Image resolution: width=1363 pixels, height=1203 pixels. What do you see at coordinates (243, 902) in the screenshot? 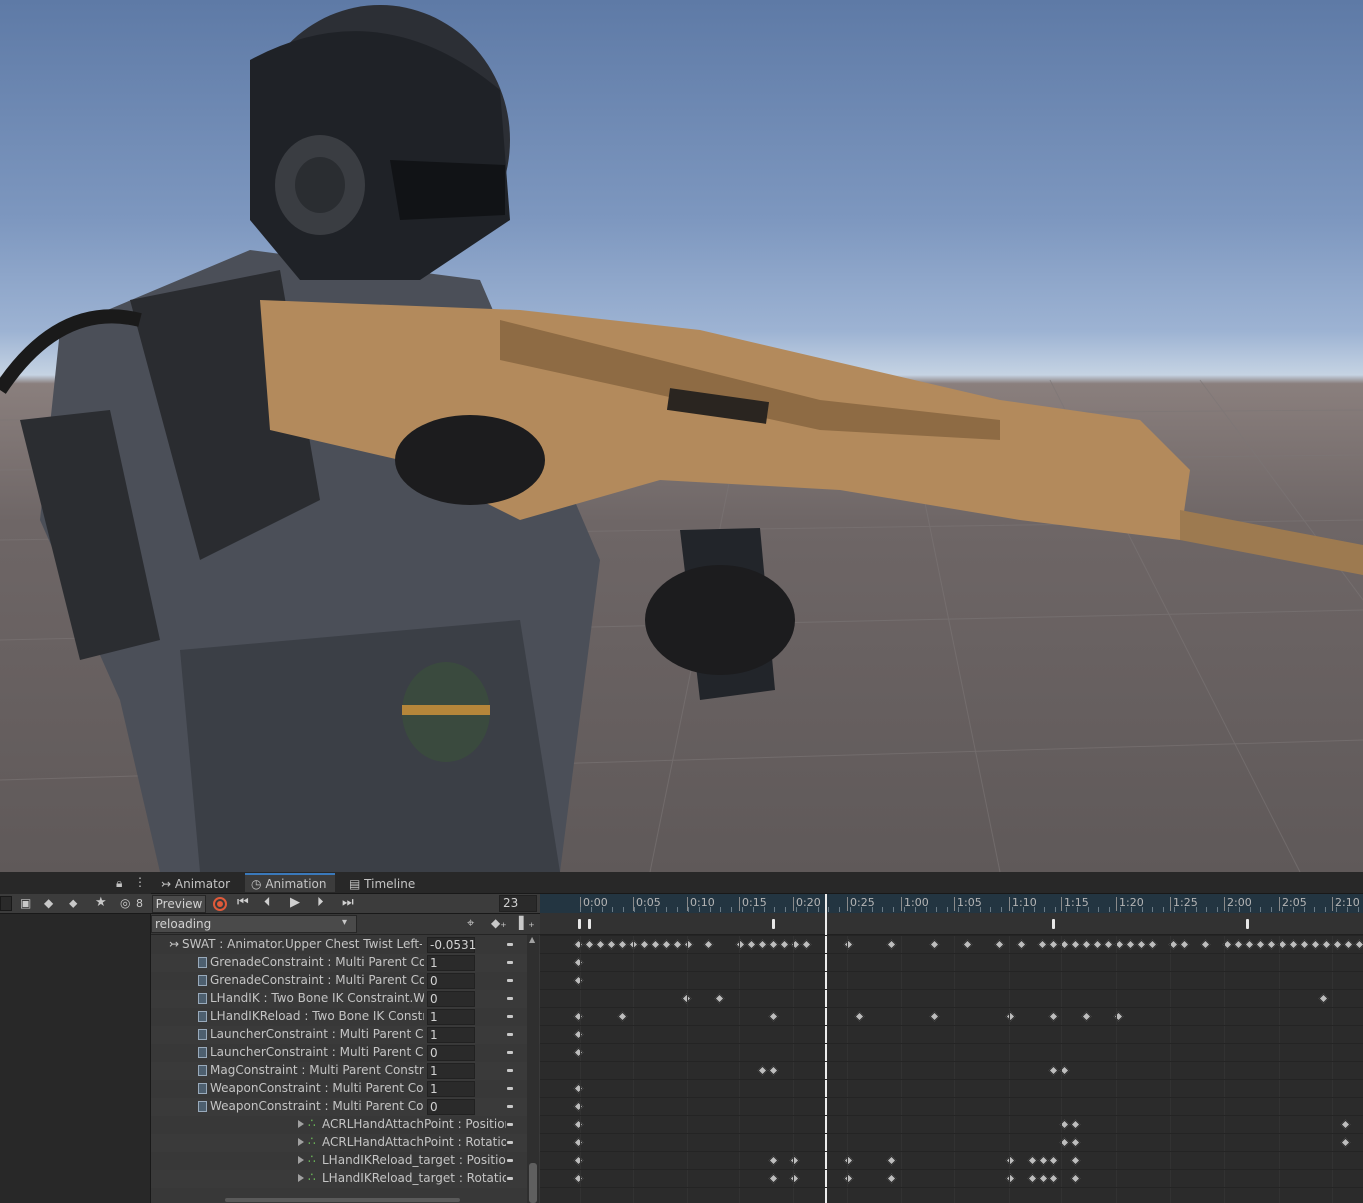
I see `first-key-button: ⏮` at bounding box center [243, 902].